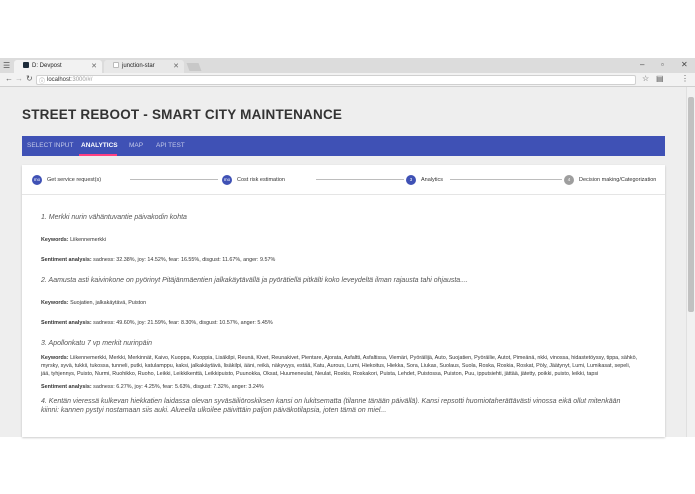  Describe the element at coordinates (26, 65) in the screenshot. I see `devpost-favicon-icon` at that location.